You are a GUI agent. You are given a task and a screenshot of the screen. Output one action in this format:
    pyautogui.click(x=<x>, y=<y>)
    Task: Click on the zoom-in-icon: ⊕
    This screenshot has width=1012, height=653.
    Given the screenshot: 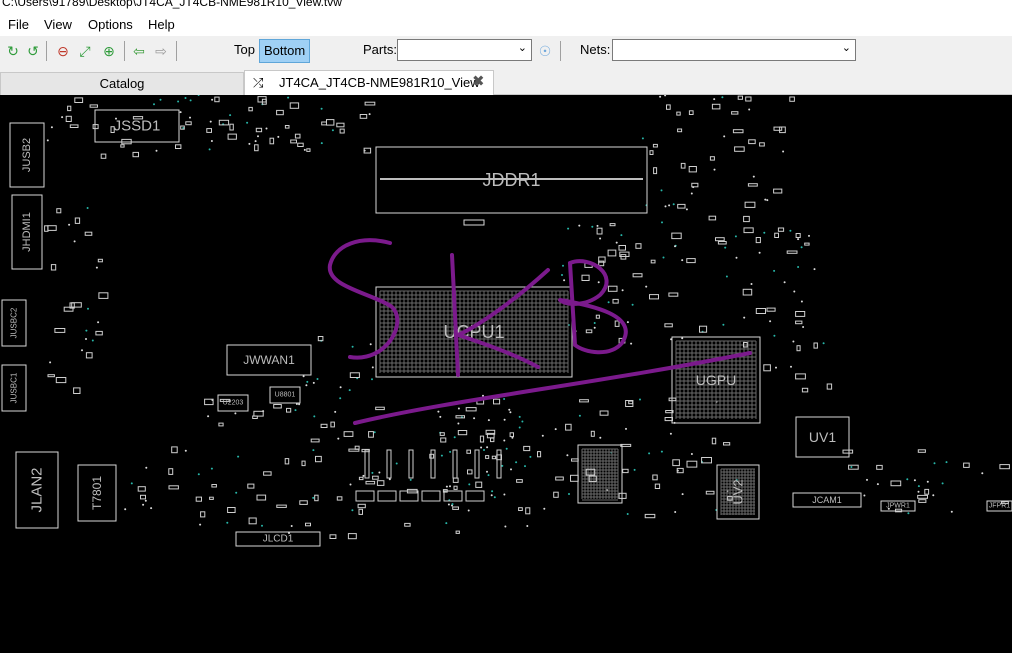 What is the action you would take?
    pyautogui.click(x=109, y=51)
    